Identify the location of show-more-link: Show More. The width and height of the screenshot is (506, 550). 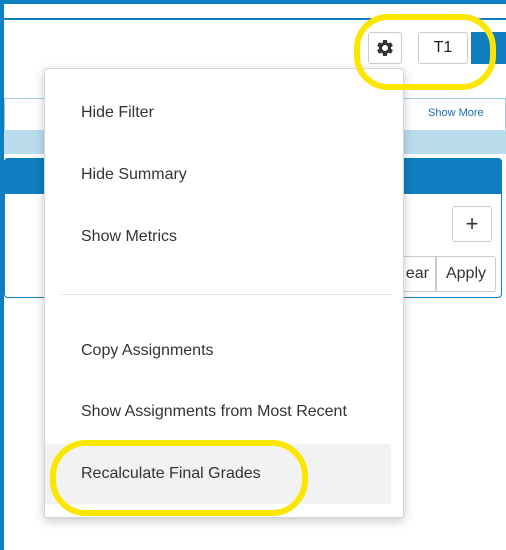
(456, 113).